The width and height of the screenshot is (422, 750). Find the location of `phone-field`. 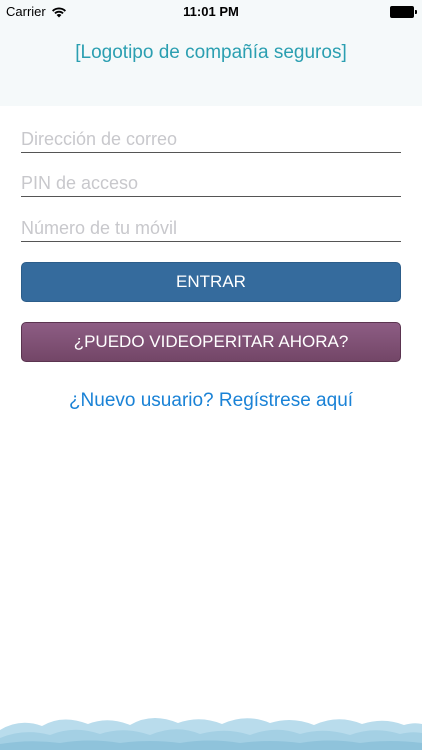

phone-field is located at coordinates (211, 228).